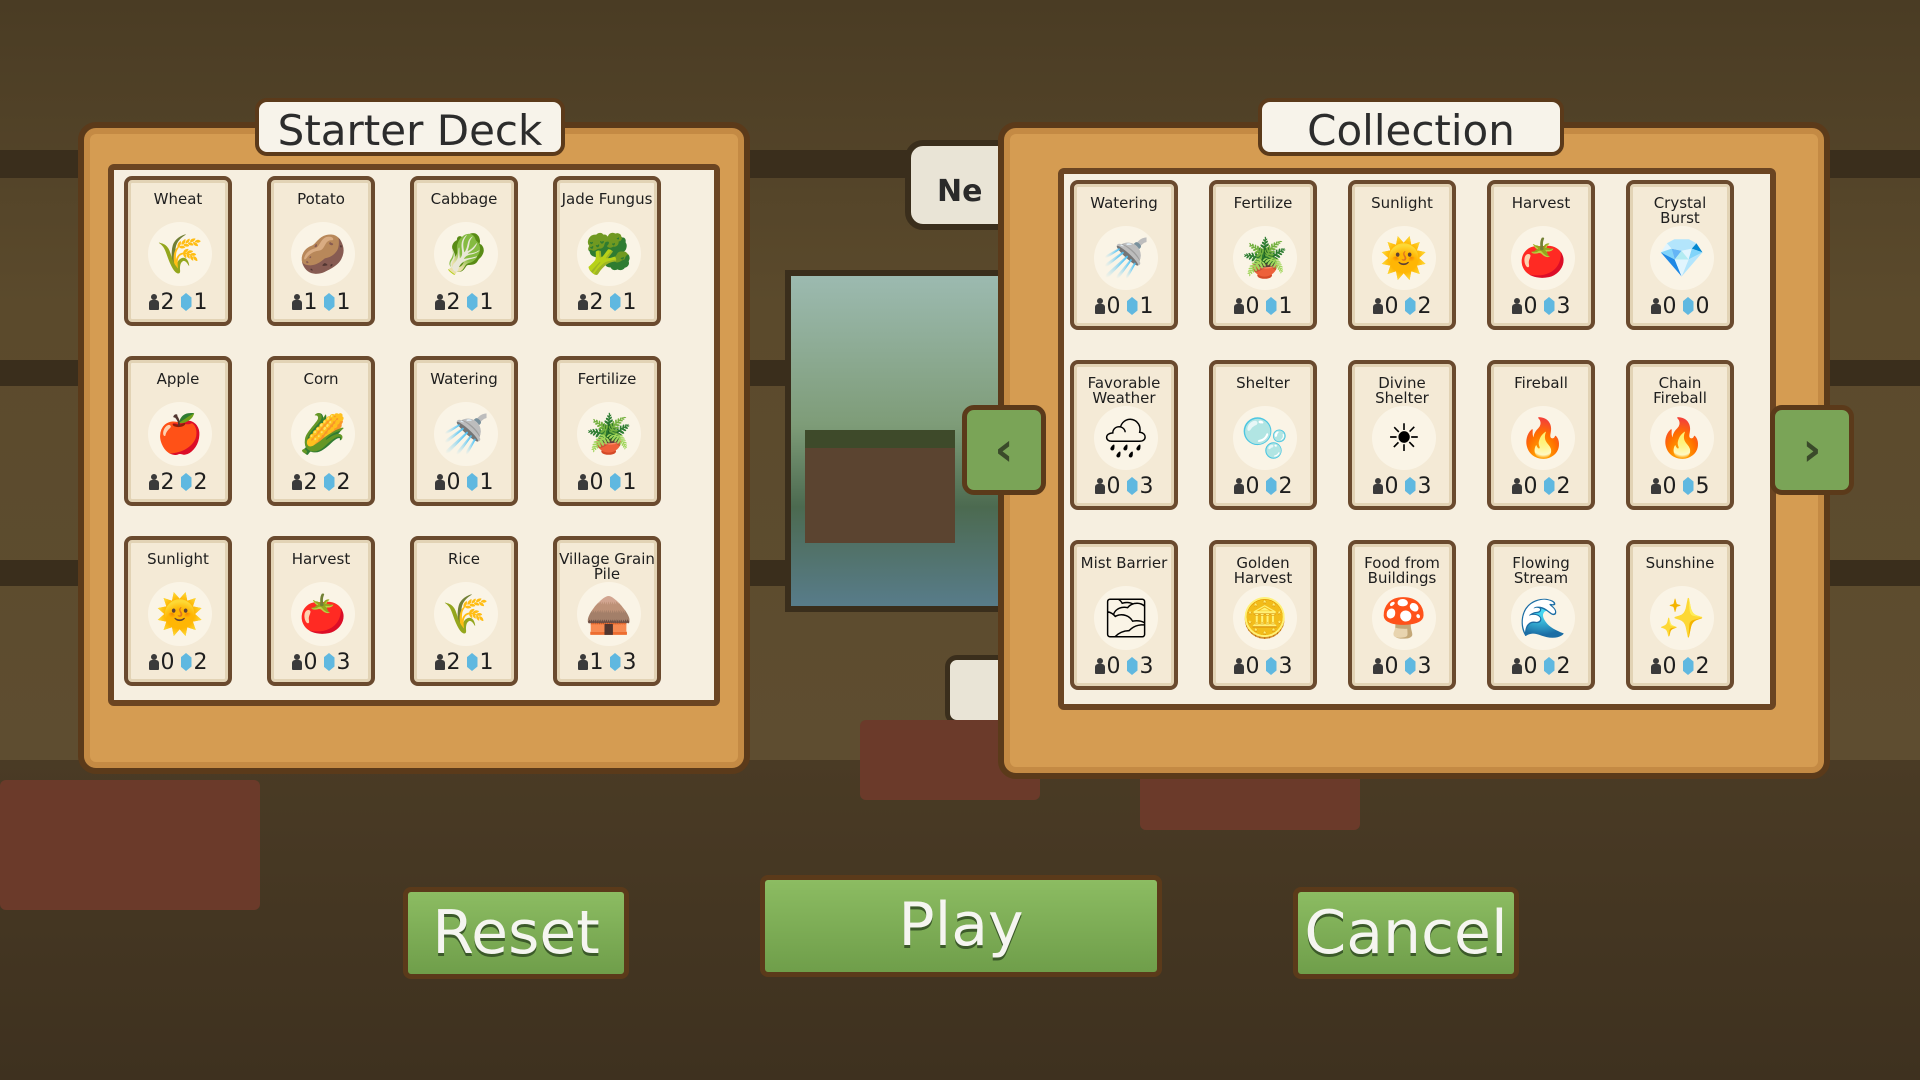 The image size is (1920, 1080). Describe the element at coordinates (516, 933) in the screenshot. I see `reset-button: Reset` at that location.